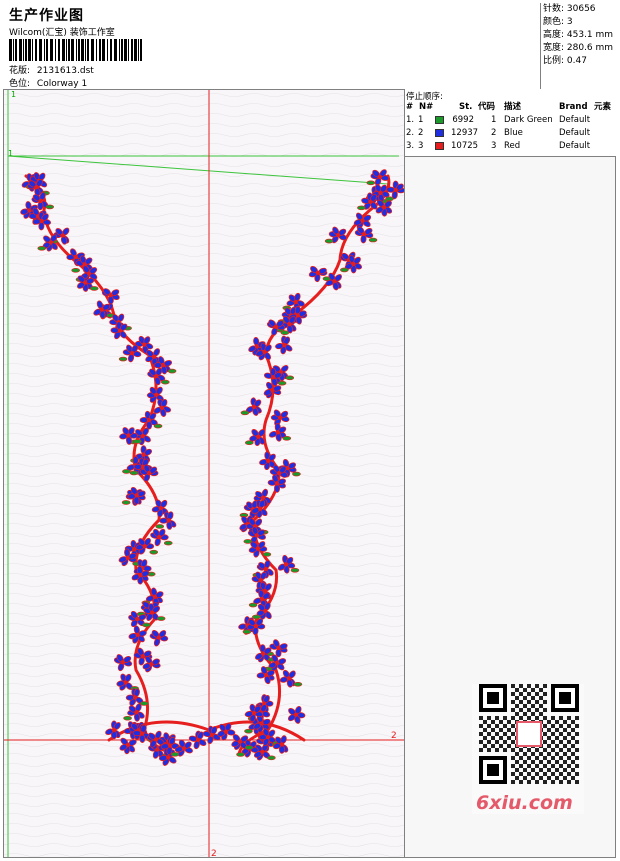 The image size is (620, 861). What do you see at coordinates (466, 107) in the screenshot?
I see `col-stitches: St.` at bounding box center [466, 107].